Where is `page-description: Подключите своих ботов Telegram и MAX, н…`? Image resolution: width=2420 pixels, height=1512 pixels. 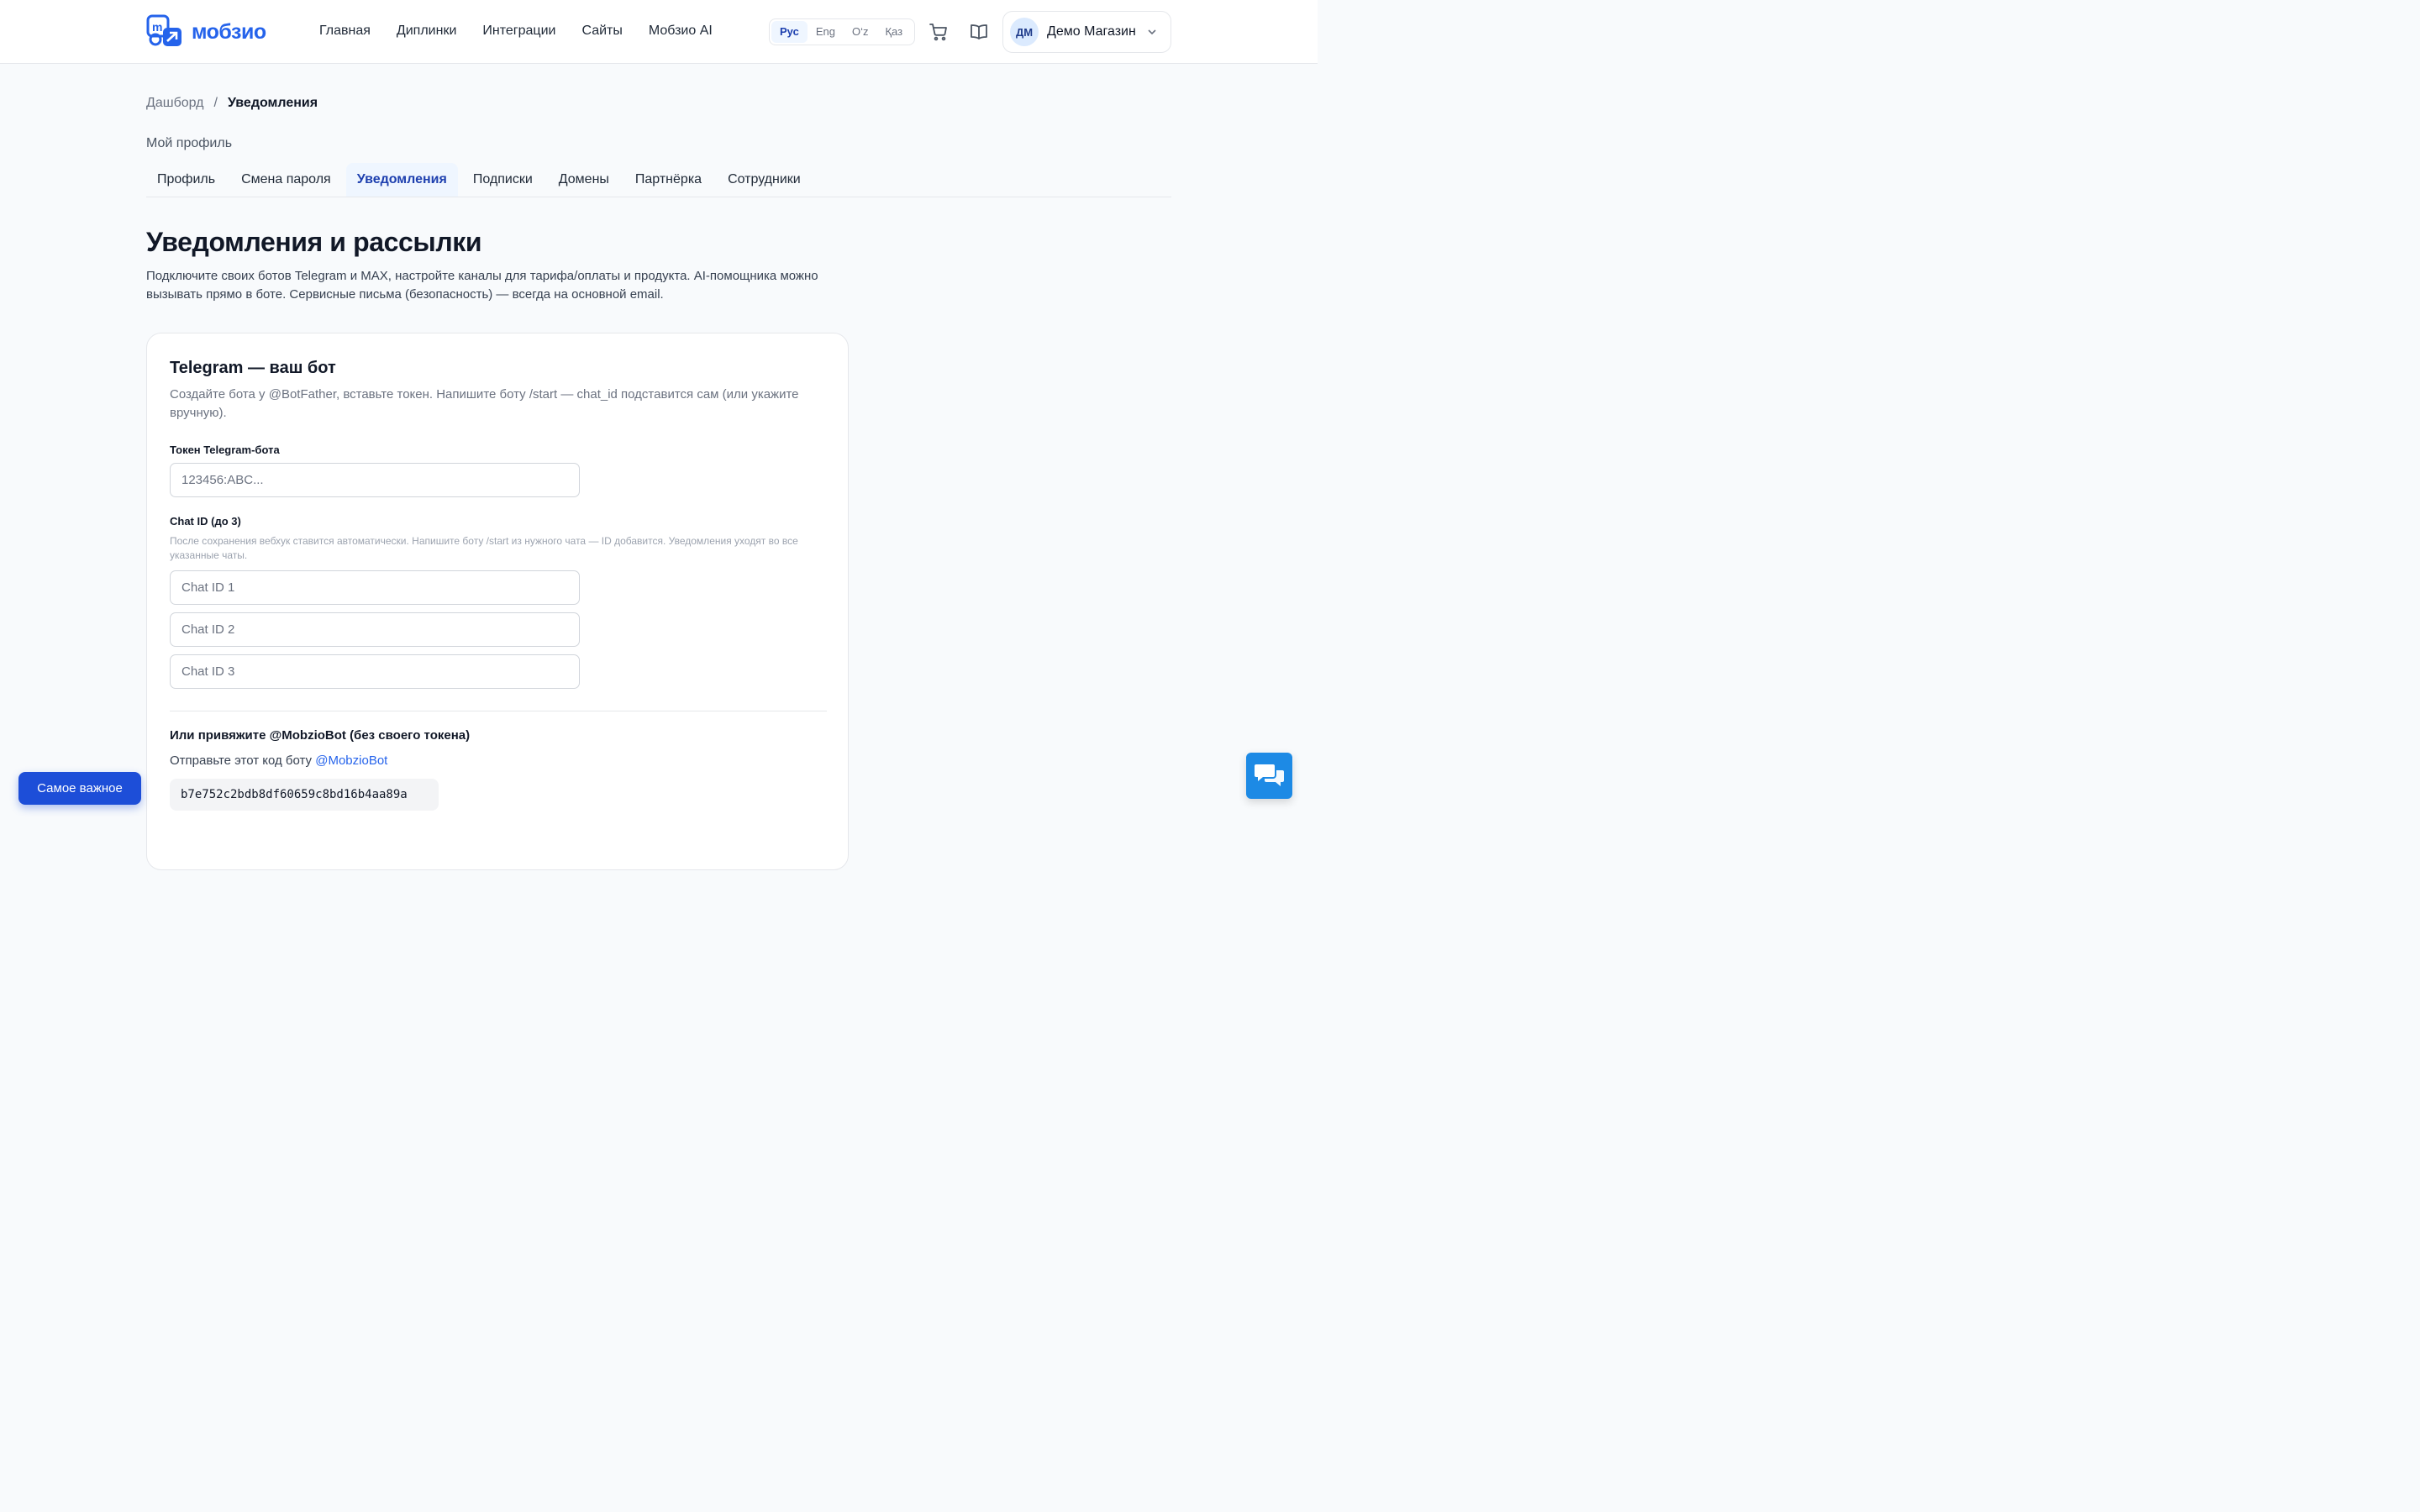
page-description: Подключите своих ботов Telegram и MAX, н… is located at coordinates (482, 285).